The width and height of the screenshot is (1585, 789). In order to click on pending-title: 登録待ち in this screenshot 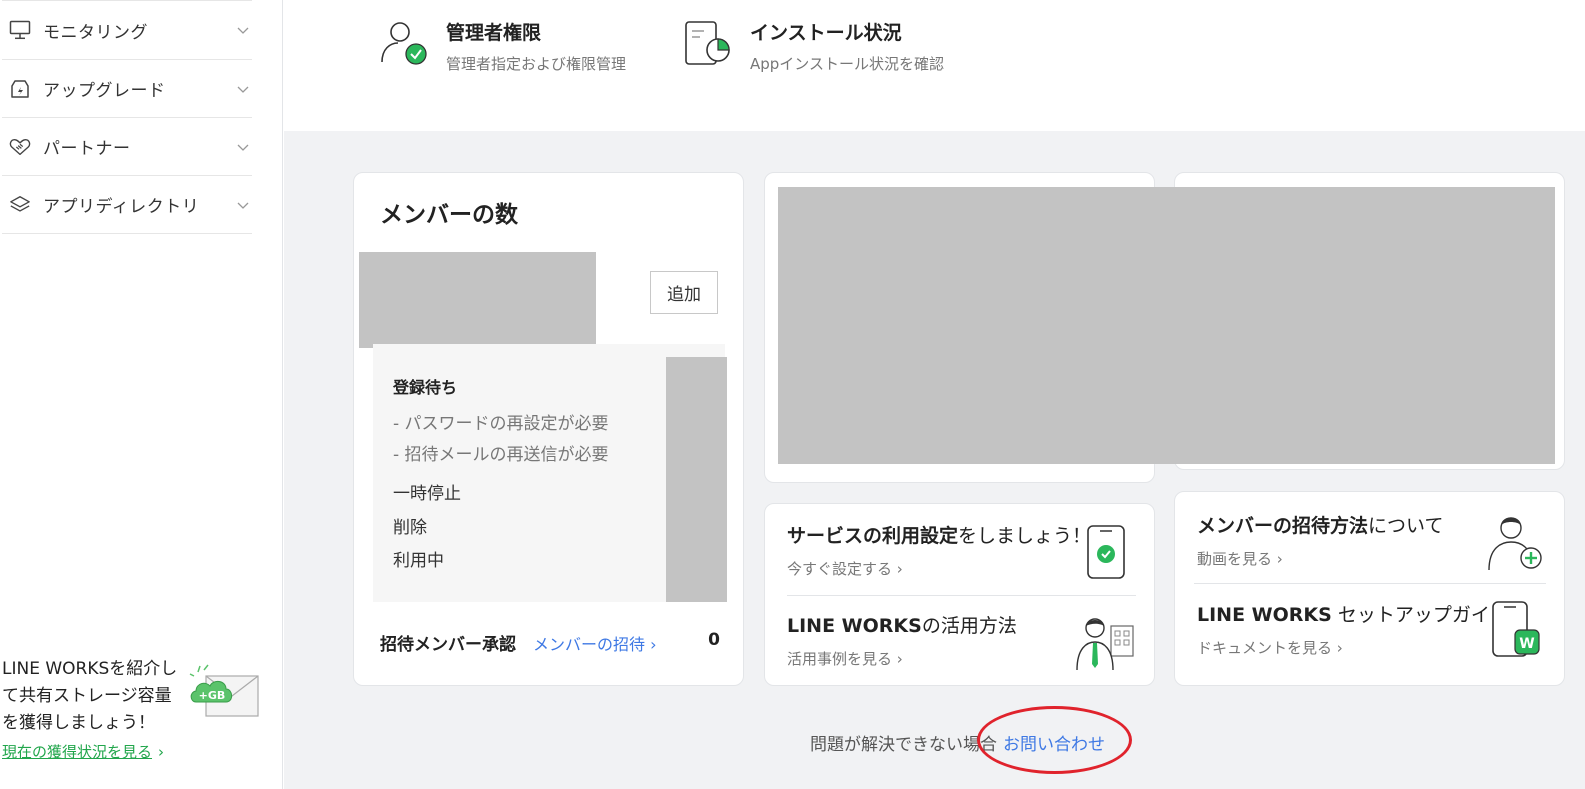, I will do `click(425, 387)`.